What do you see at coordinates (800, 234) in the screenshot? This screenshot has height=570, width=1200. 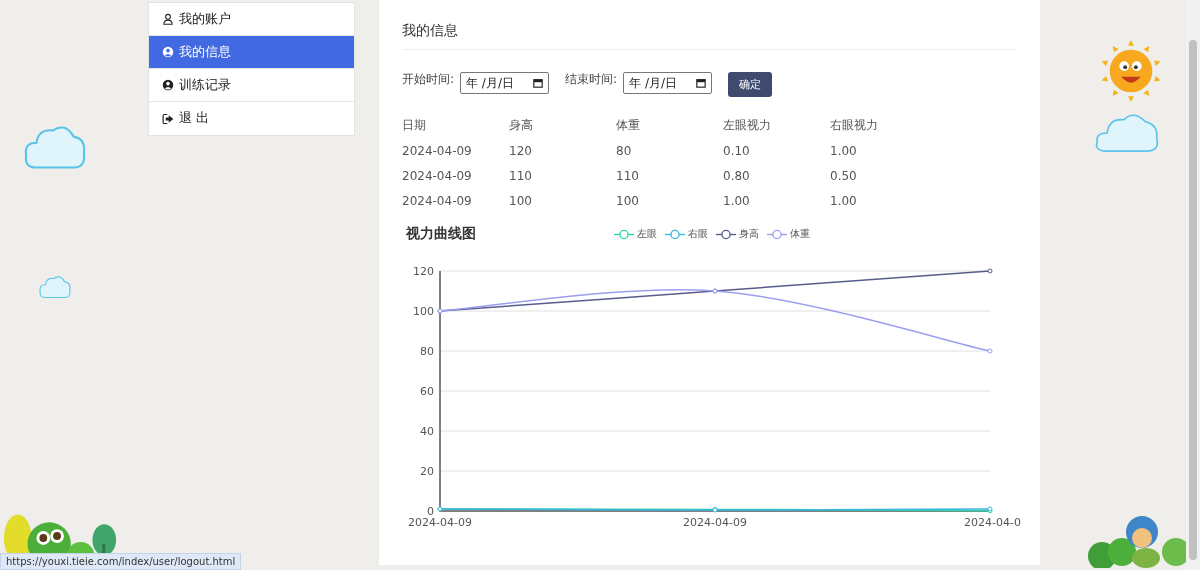 I see `legend-label: 体重` at bounding box center [800, 234].